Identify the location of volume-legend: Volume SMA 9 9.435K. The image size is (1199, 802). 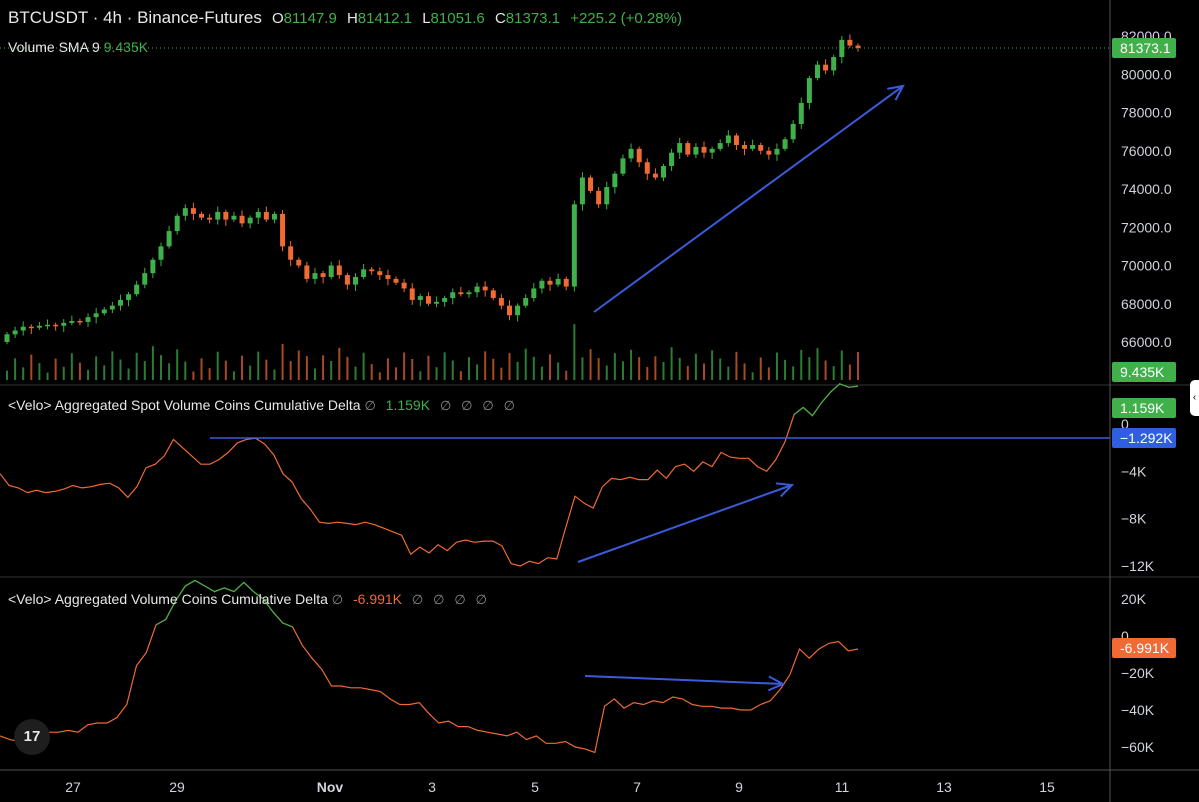
(78, 47).